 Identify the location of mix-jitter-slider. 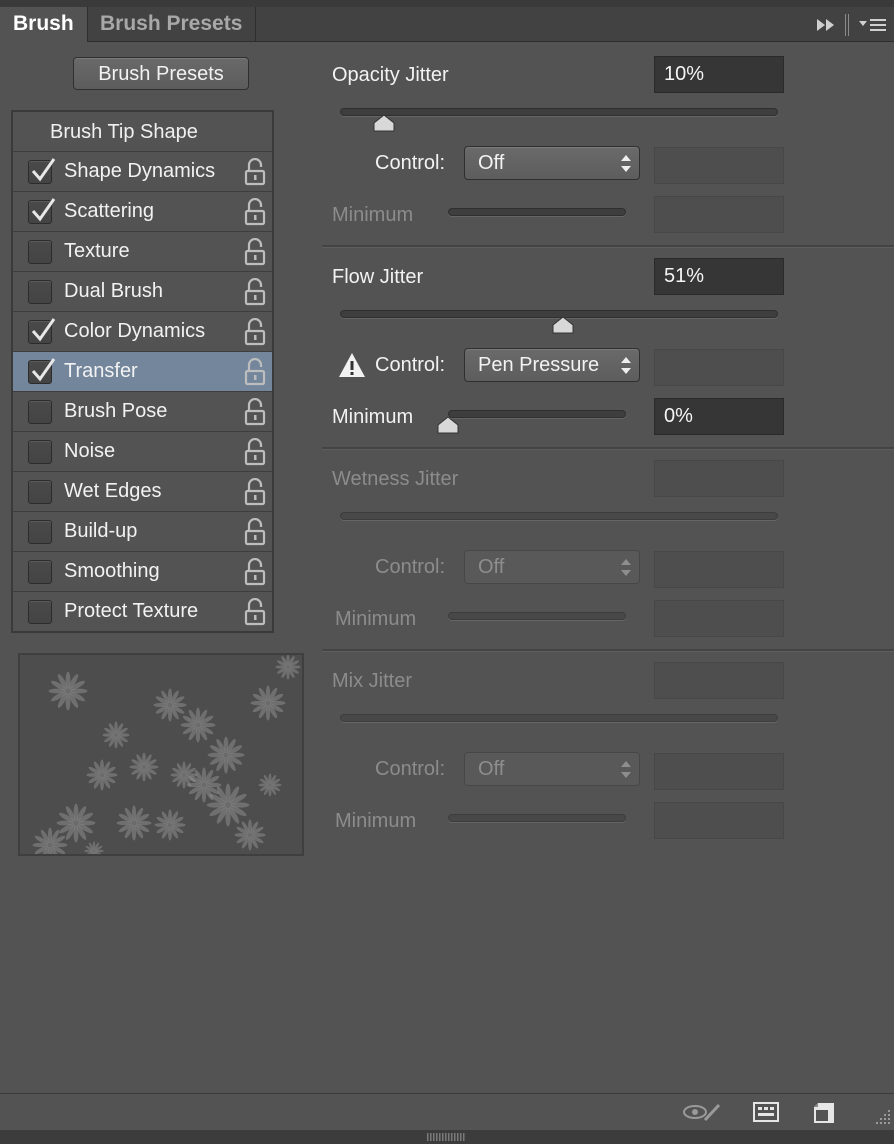
(559, 718).